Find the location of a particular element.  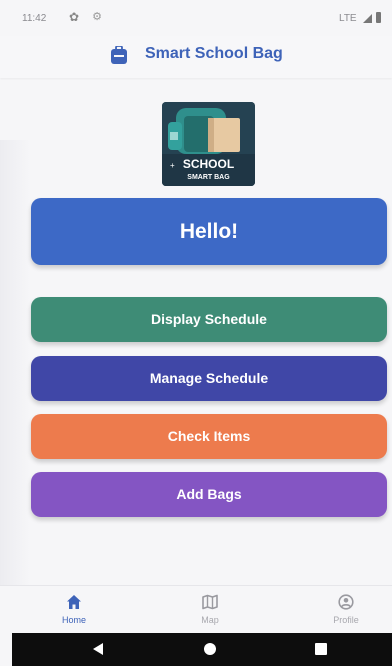

app-bar: Smart School Bag is located at coordinates (196, 57).